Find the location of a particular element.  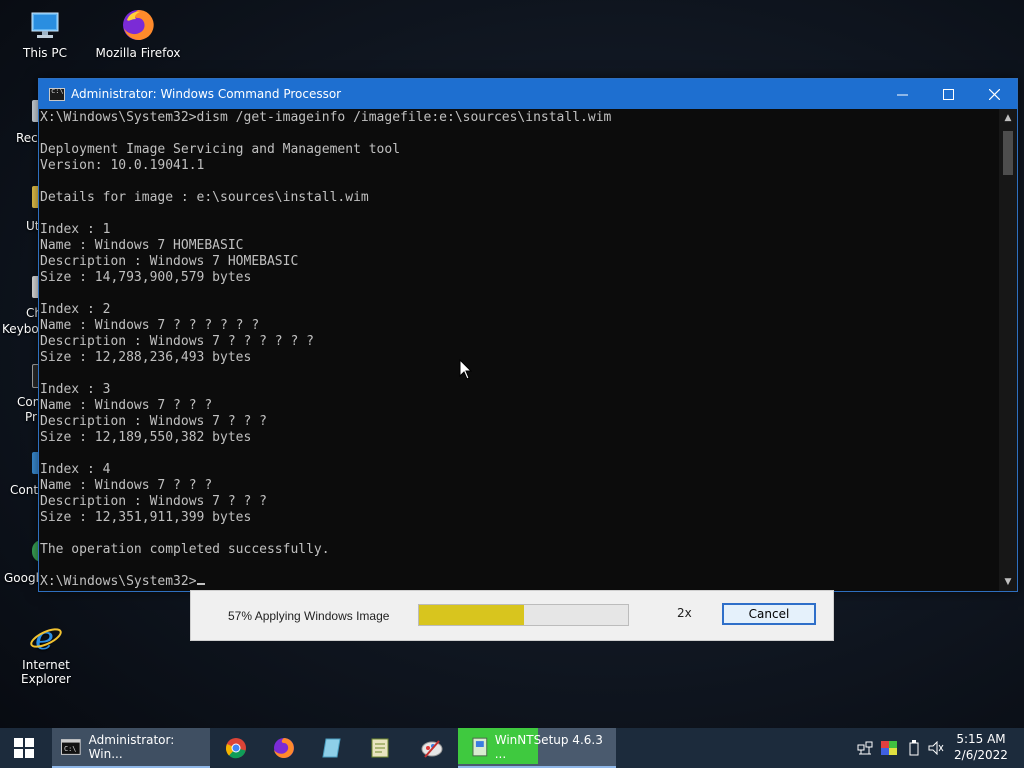

console-line: Index : 3 is located at coordinates (75, 389).